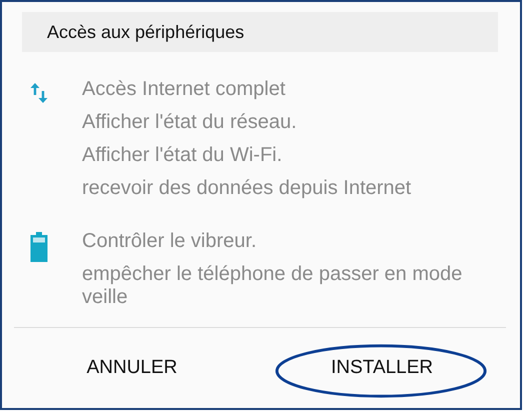 This screenshot has width=526, height=414. I want to click on permission-text: Afficher l'état du Wi-Fi., so click(183, 155).